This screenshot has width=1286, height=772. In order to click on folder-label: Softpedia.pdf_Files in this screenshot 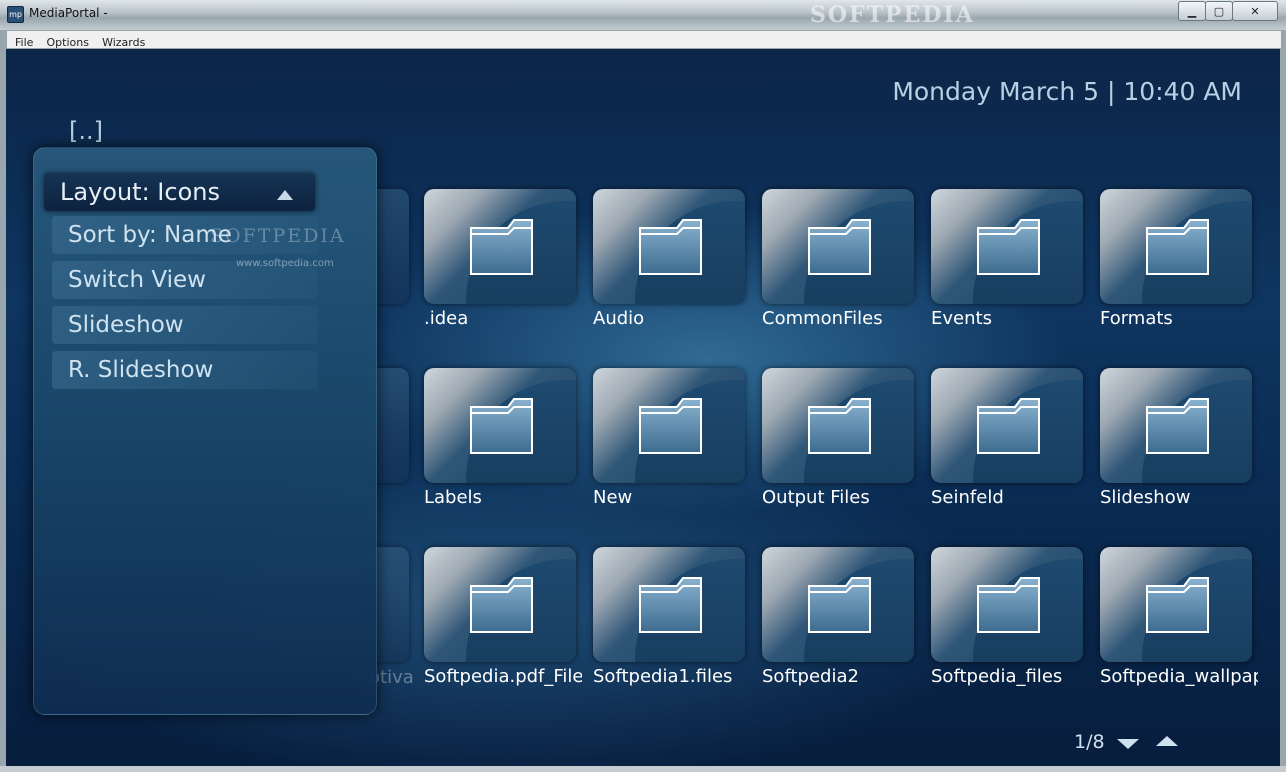, I will do `click(503, 676)`.